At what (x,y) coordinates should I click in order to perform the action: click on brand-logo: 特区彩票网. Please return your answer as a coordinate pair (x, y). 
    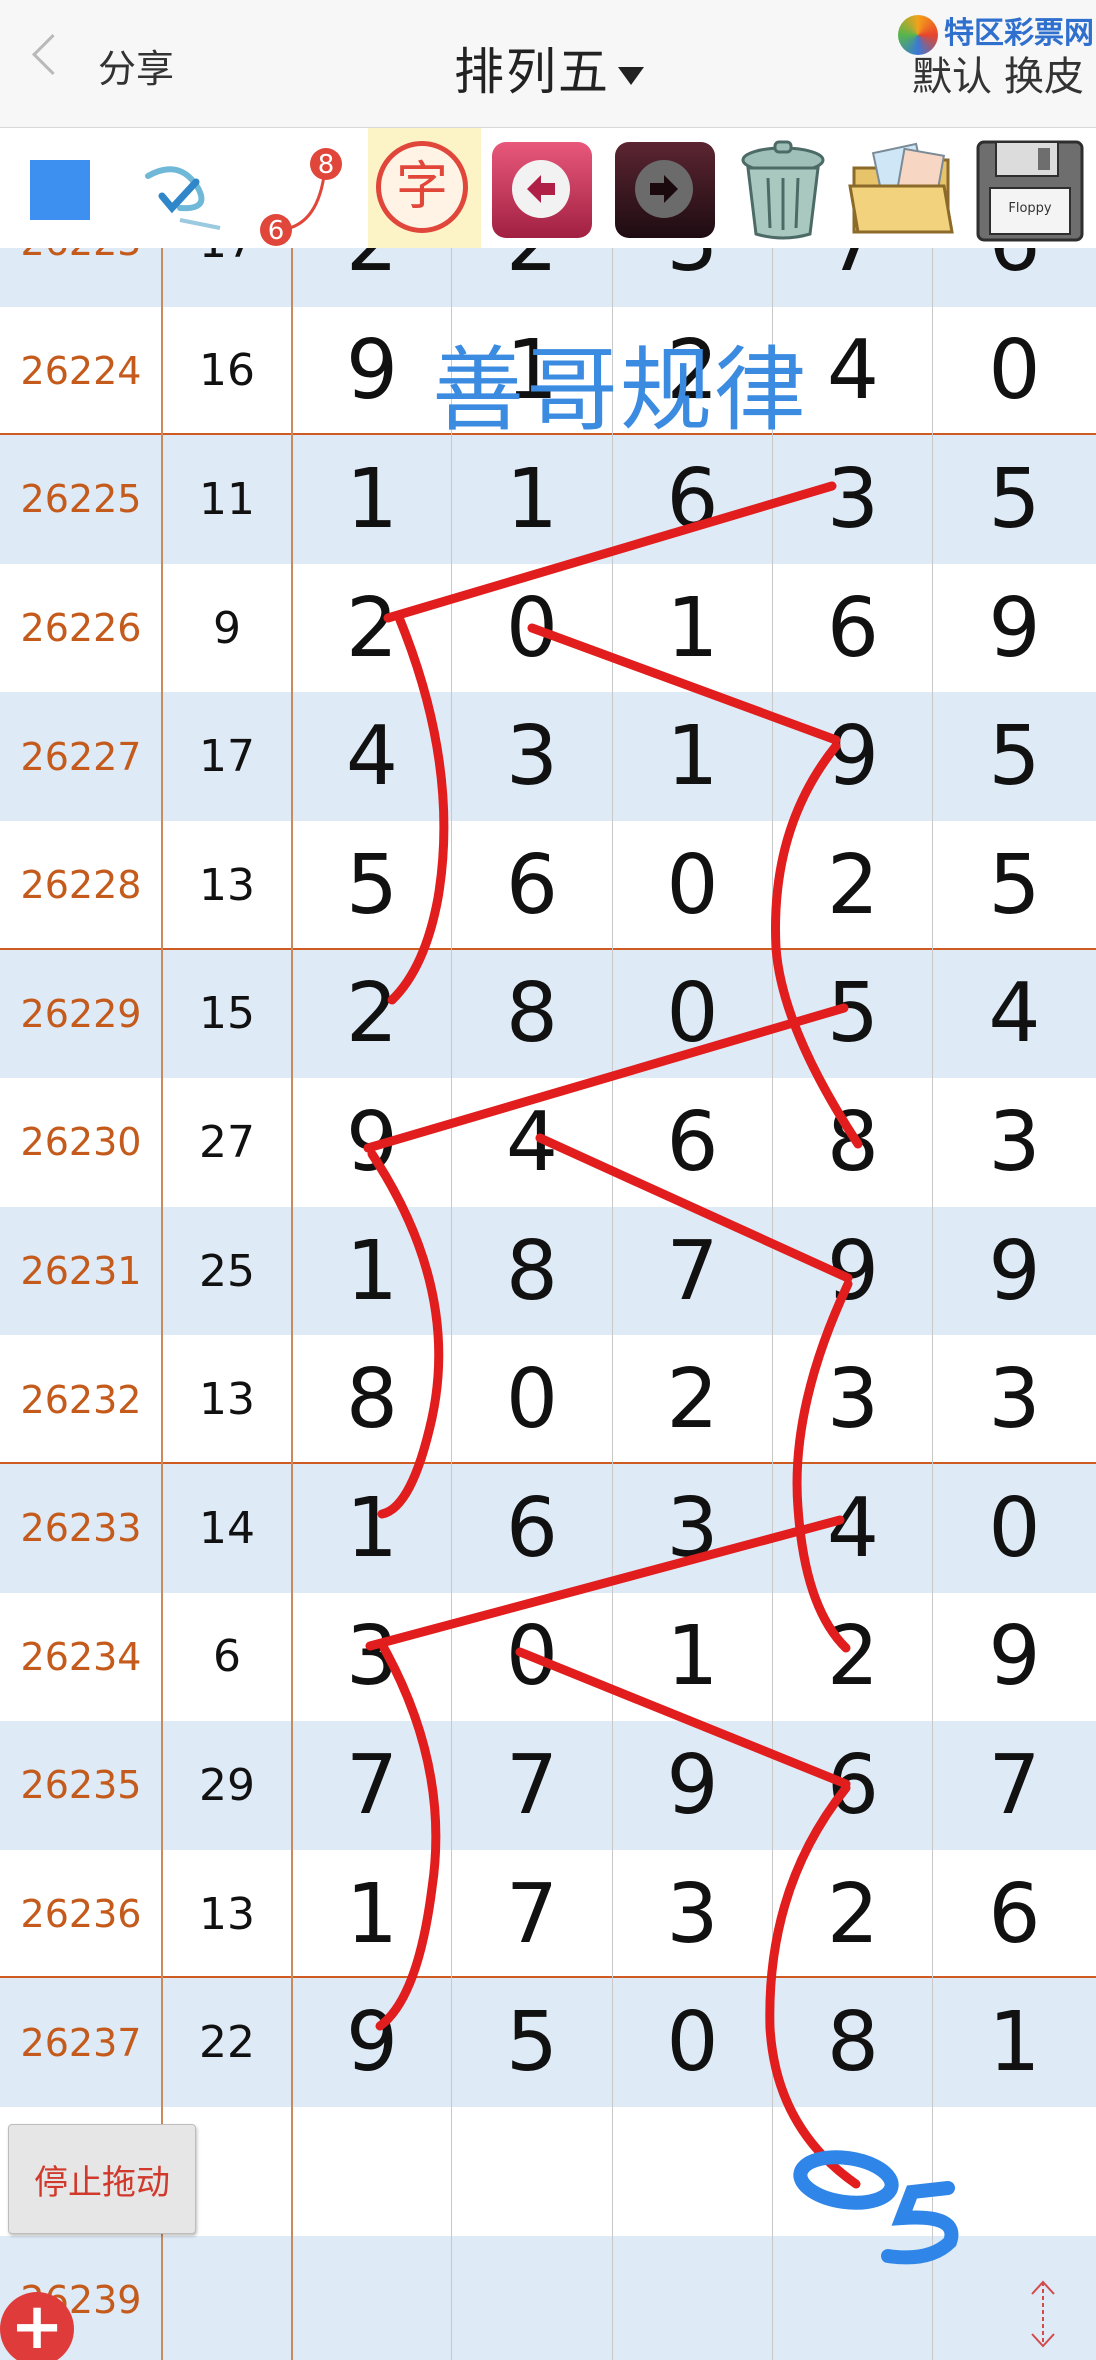
    Looking at the image, I should click on (996, 31).